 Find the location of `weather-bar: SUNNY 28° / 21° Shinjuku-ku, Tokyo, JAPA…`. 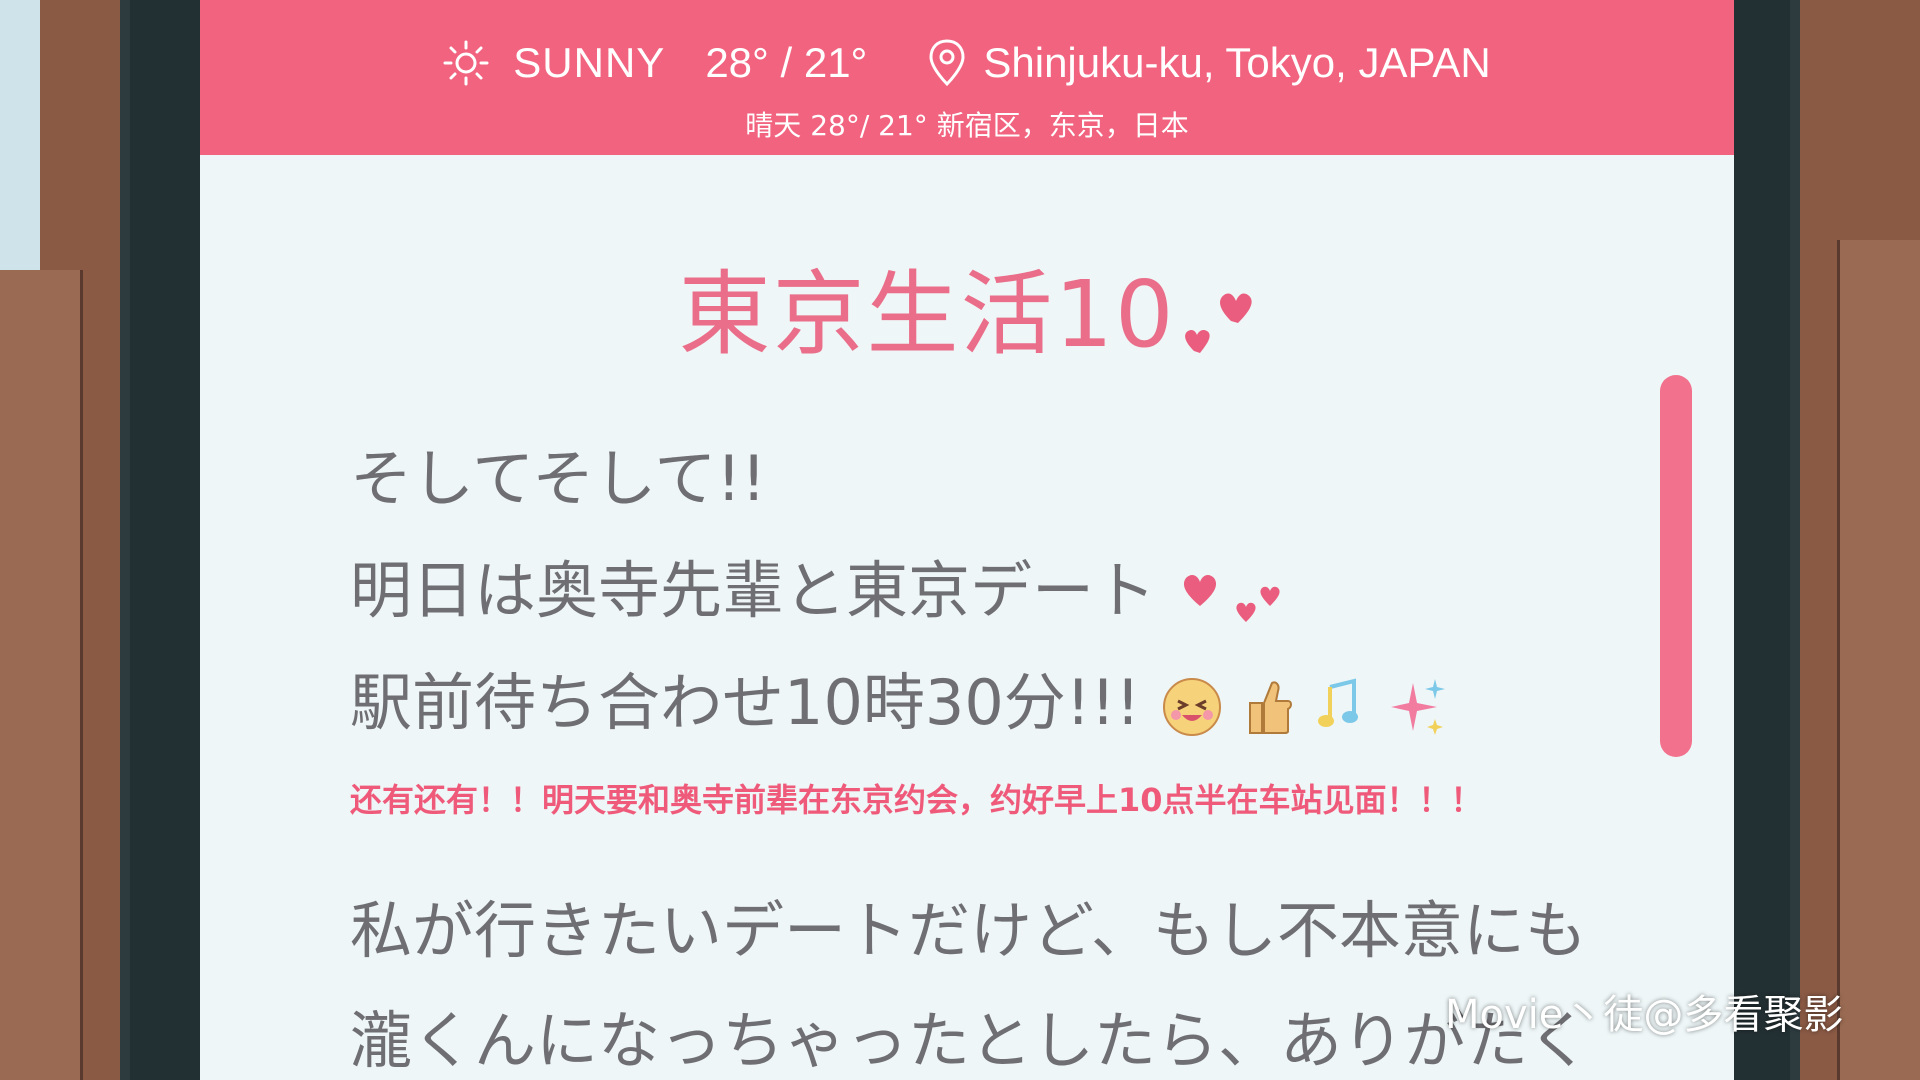

weather-bar: SUNNY 28° / 21° Shinjuku-ku, Tokyo, JAPA… is located at coordinates (967, 77).